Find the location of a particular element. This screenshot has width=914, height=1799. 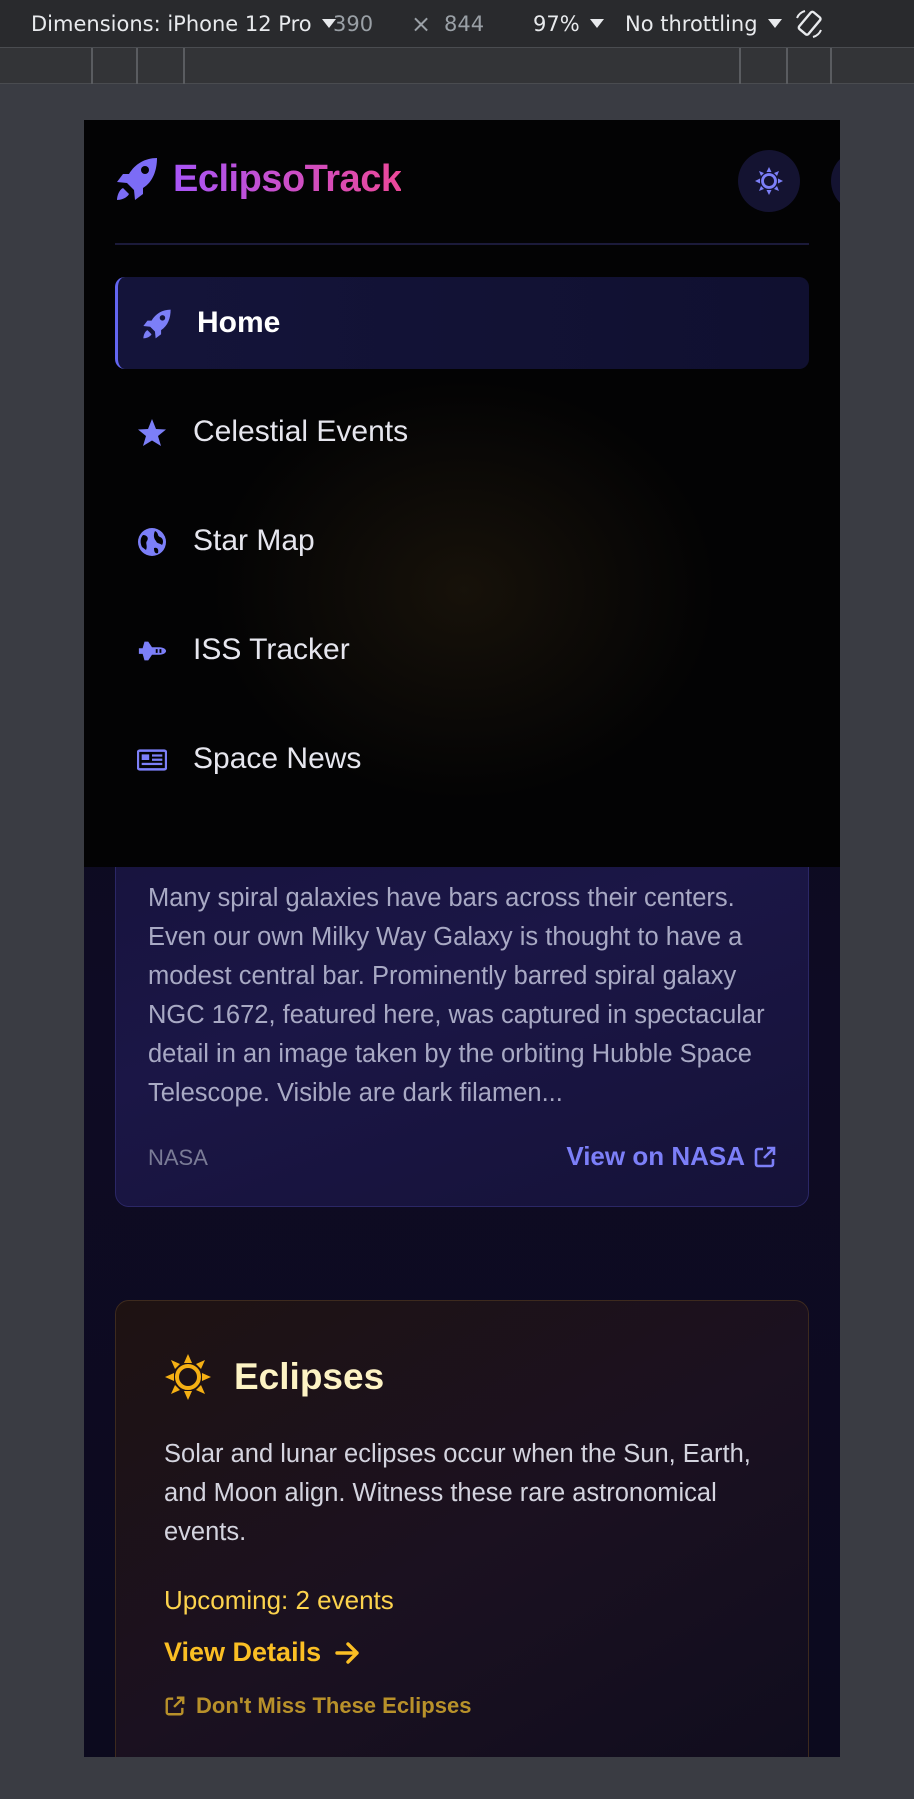

dont-miss-link: Don't Miss These Eclipses is located at coordinates (317, 1706).